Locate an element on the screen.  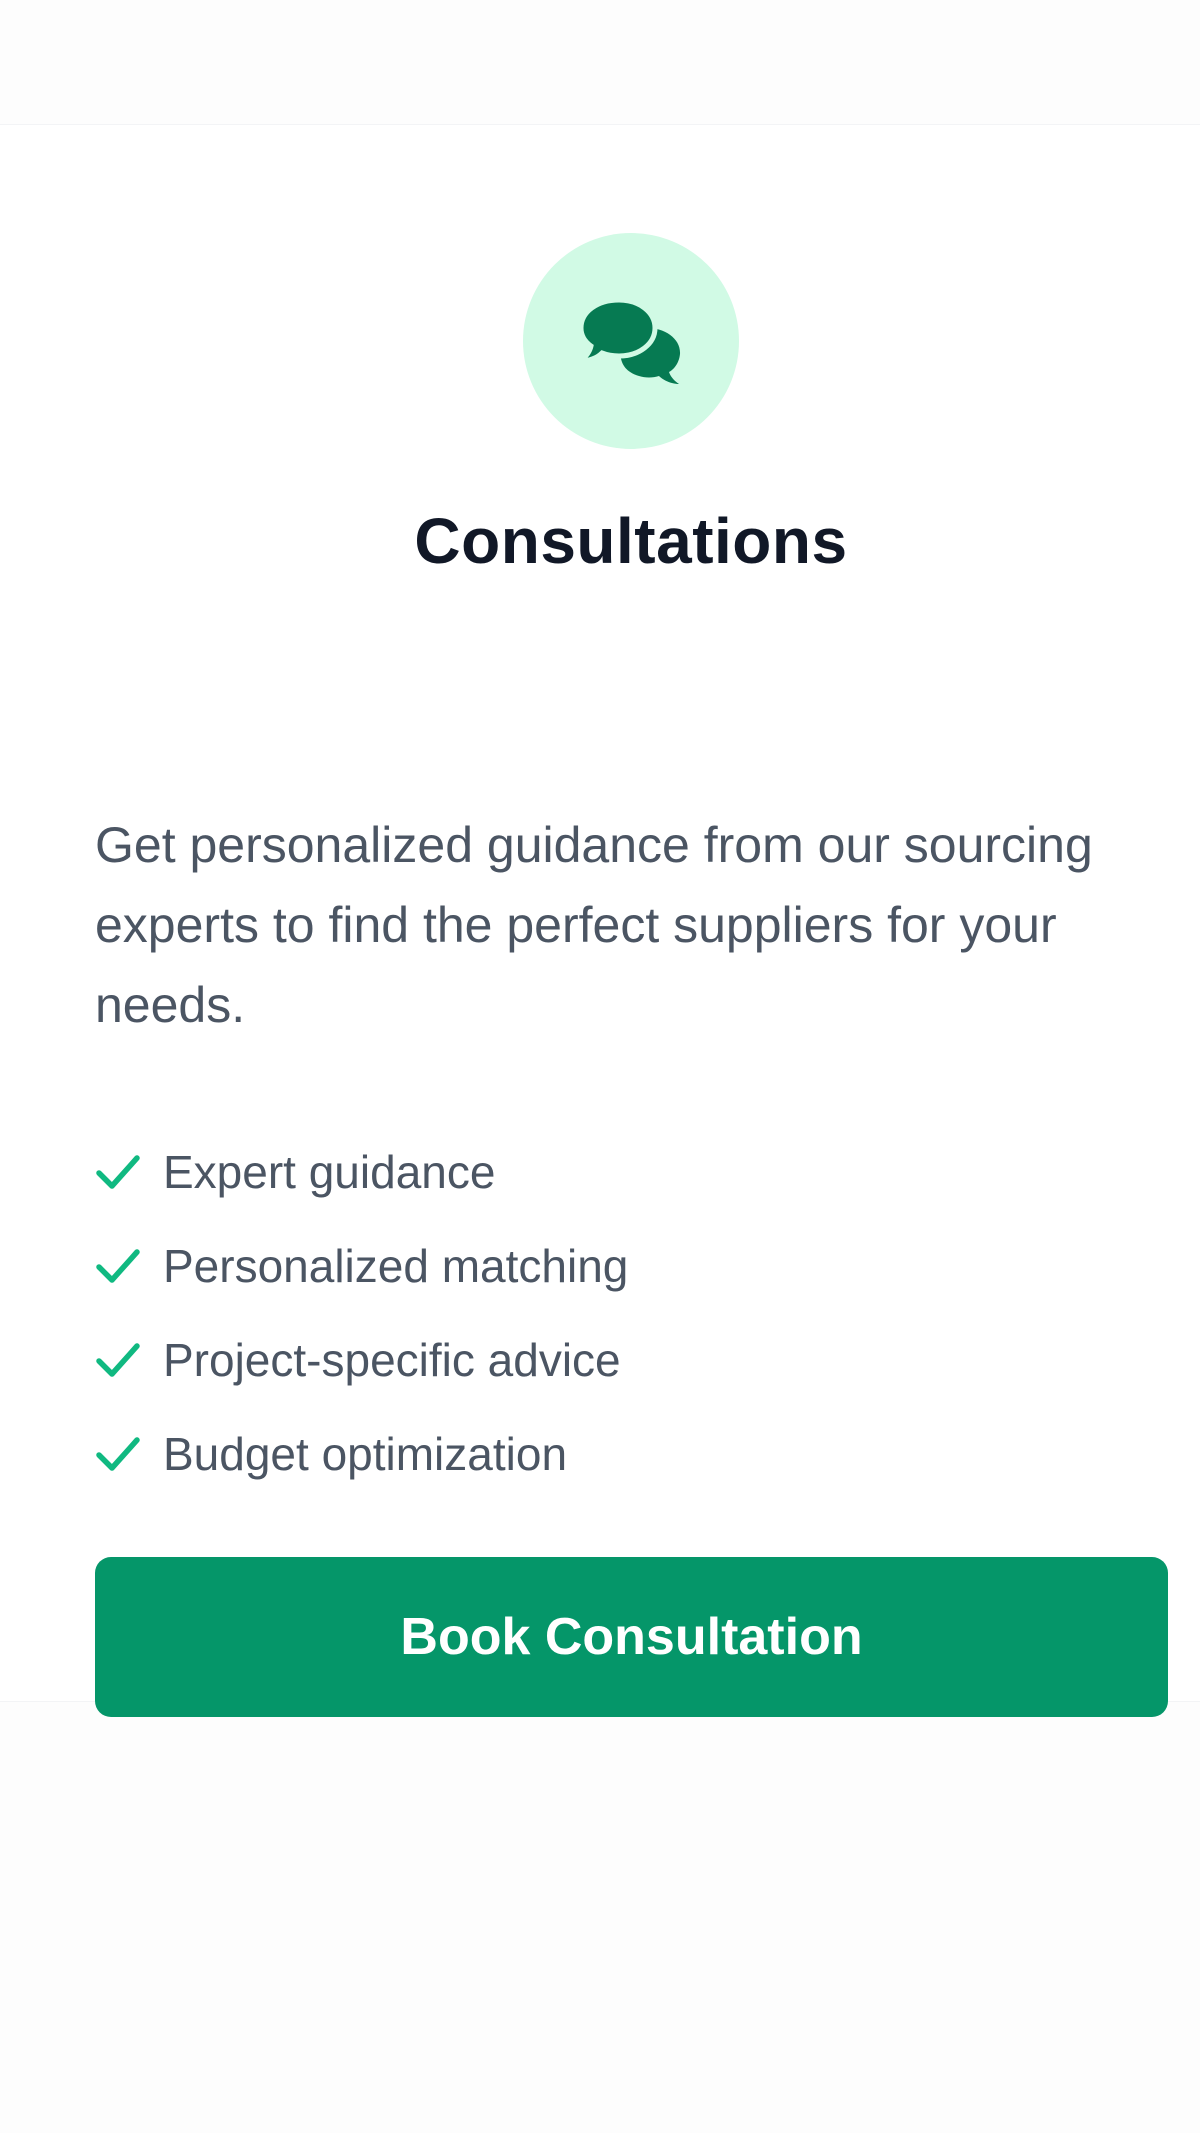
feature-label: Project-specific advice is located at coordinates (392, 1360).